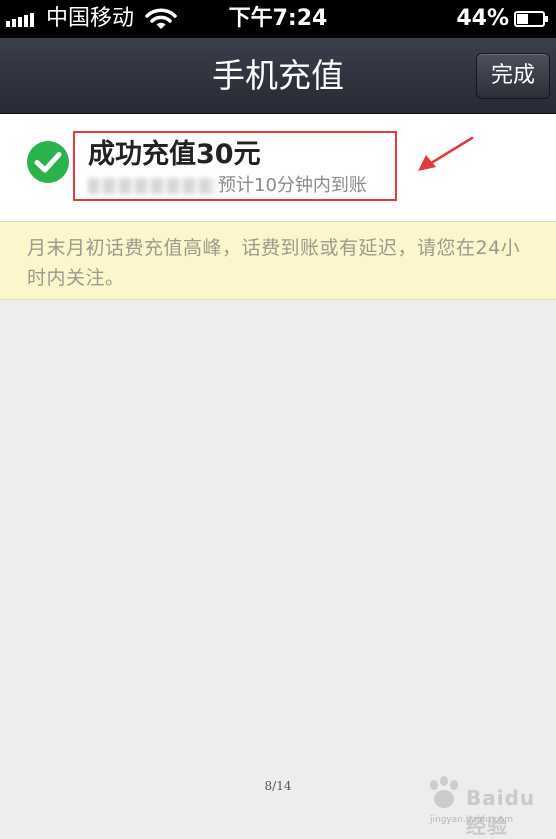 This screenshot has width=556, height=839. What do you see at coordinates (278, 19) in the screenshot?
I see `status-bar: 中国移动 下午7:24 44%` at bounding box center [278, 19].